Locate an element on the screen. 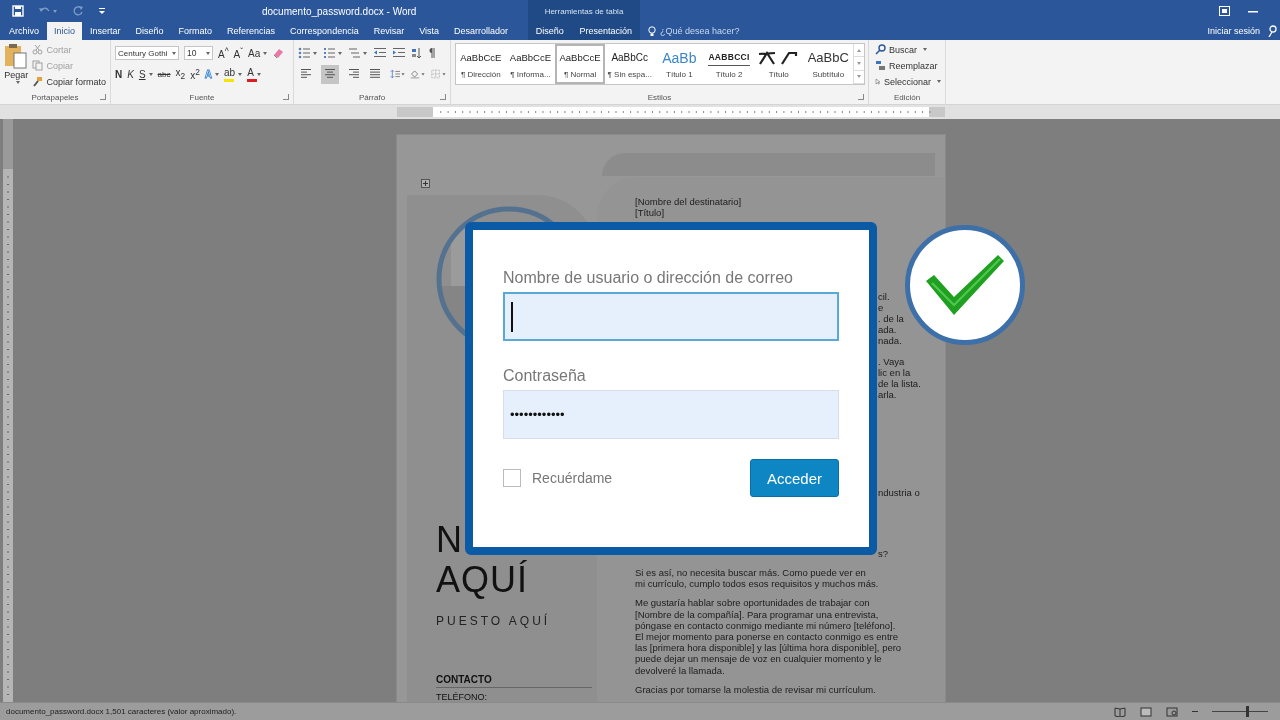 The height and width of the screenshot is (720, 1280). bullet-list-icon is located at coordinates (308, 53).